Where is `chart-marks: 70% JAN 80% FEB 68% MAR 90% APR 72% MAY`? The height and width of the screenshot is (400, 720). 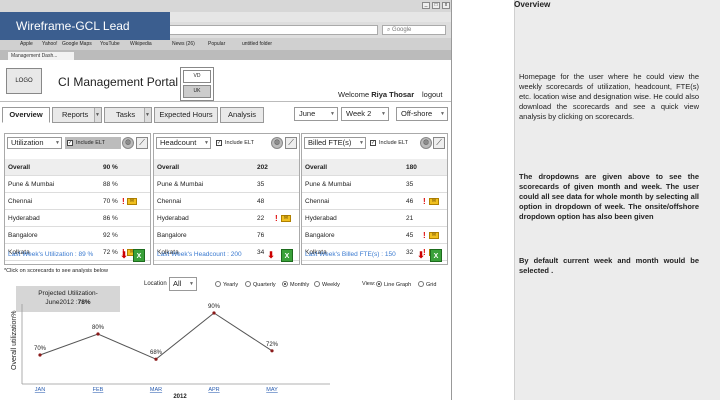
chart-marks: 70% JAN 80% FEB 68% MAR 90% APR 72% MAY is located at coordinates (156, 348).